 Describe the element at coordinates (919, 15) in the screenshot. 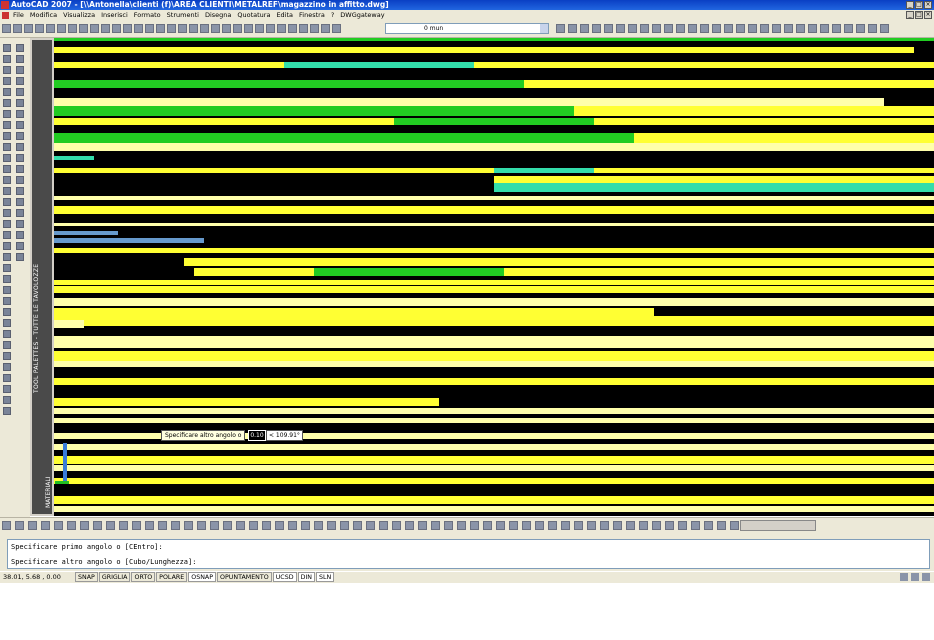

I see `doc-restore-button: □` at that location.